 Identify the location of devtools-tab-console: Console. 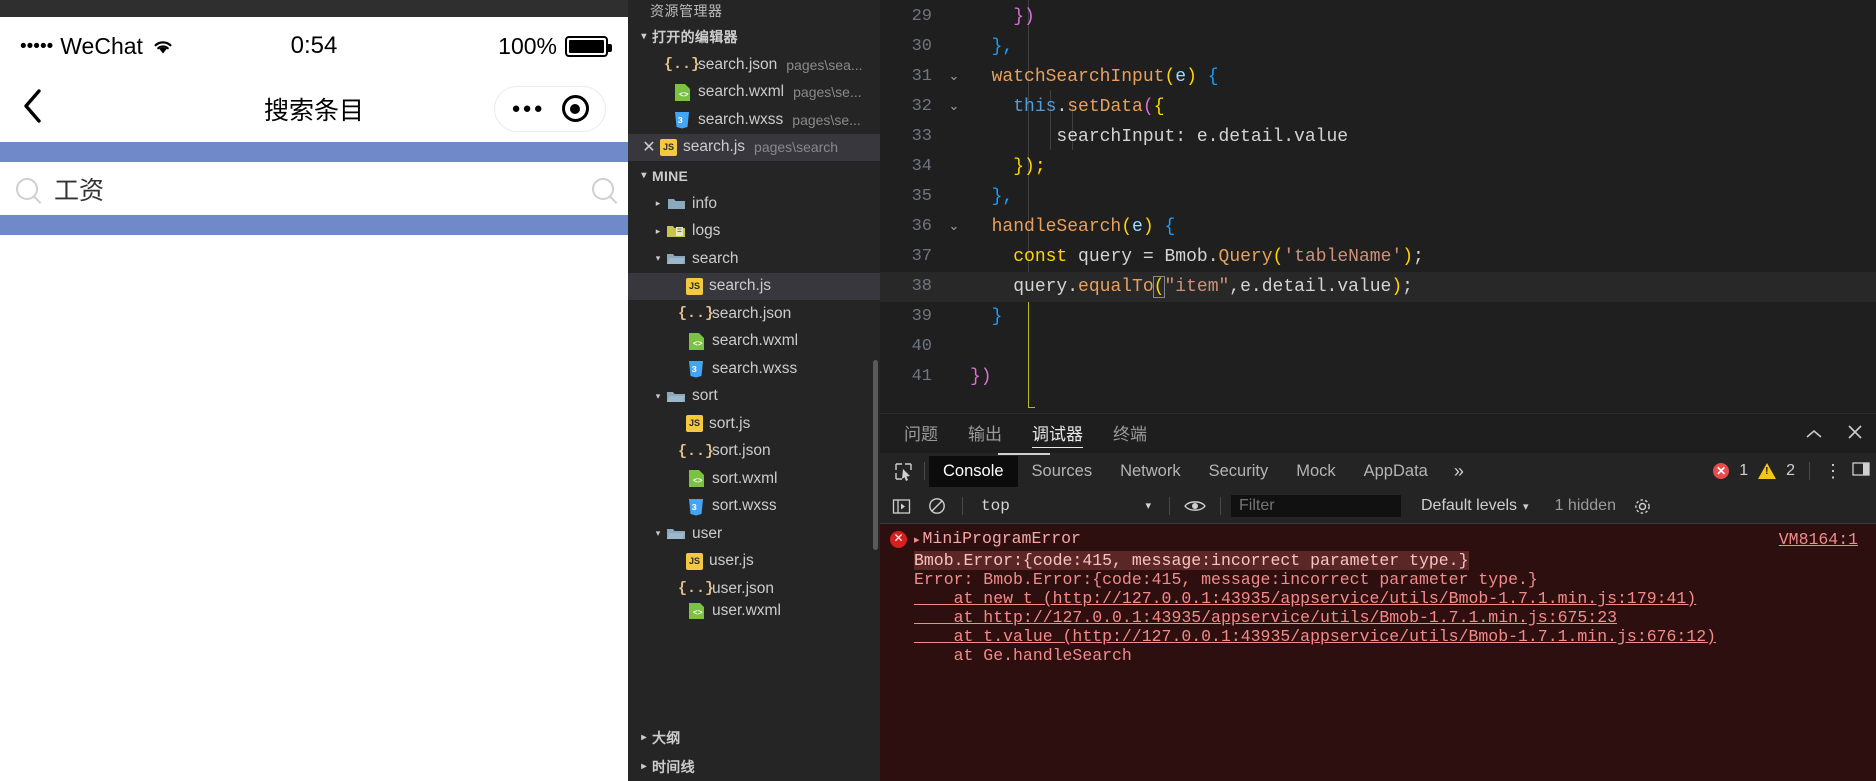
(973, 471).